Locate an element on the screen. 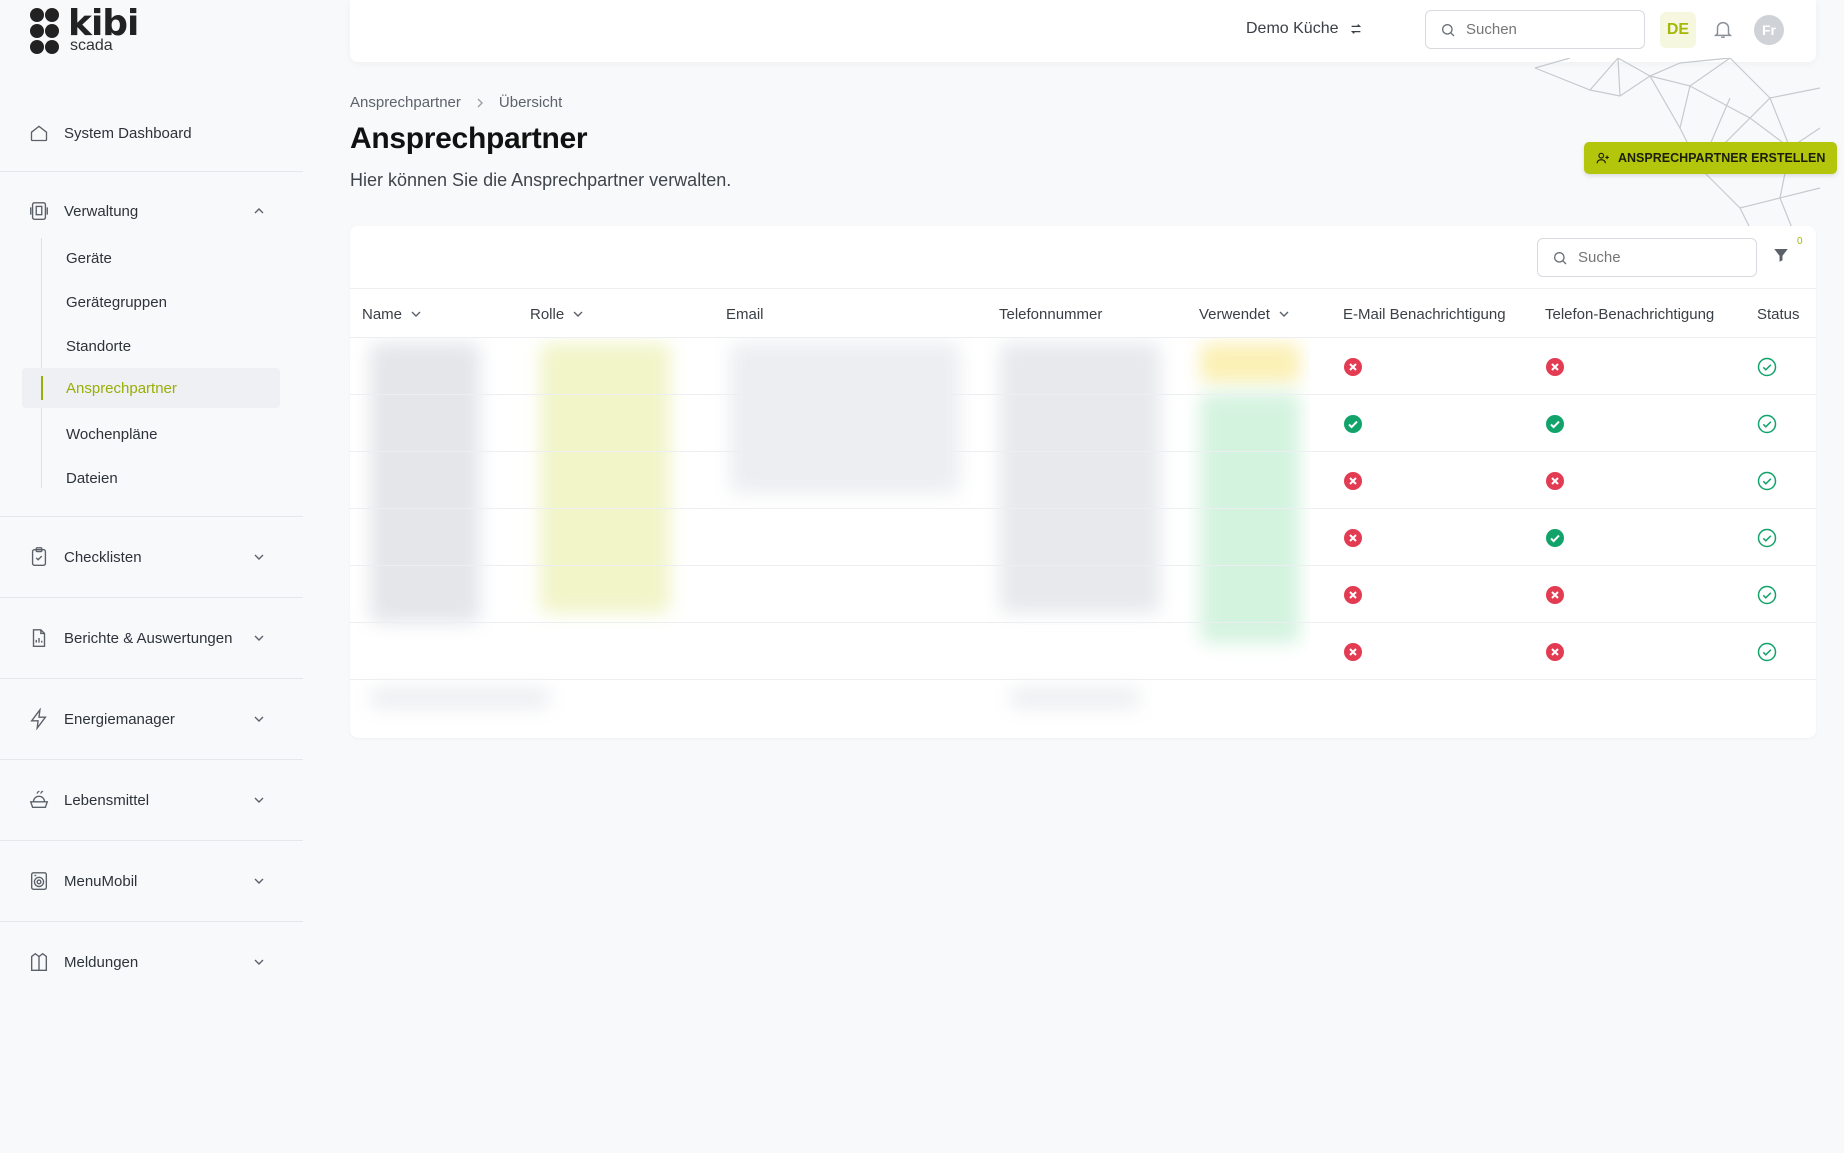  column-label: Telefonnummer is located at coordinates (1051, 314).